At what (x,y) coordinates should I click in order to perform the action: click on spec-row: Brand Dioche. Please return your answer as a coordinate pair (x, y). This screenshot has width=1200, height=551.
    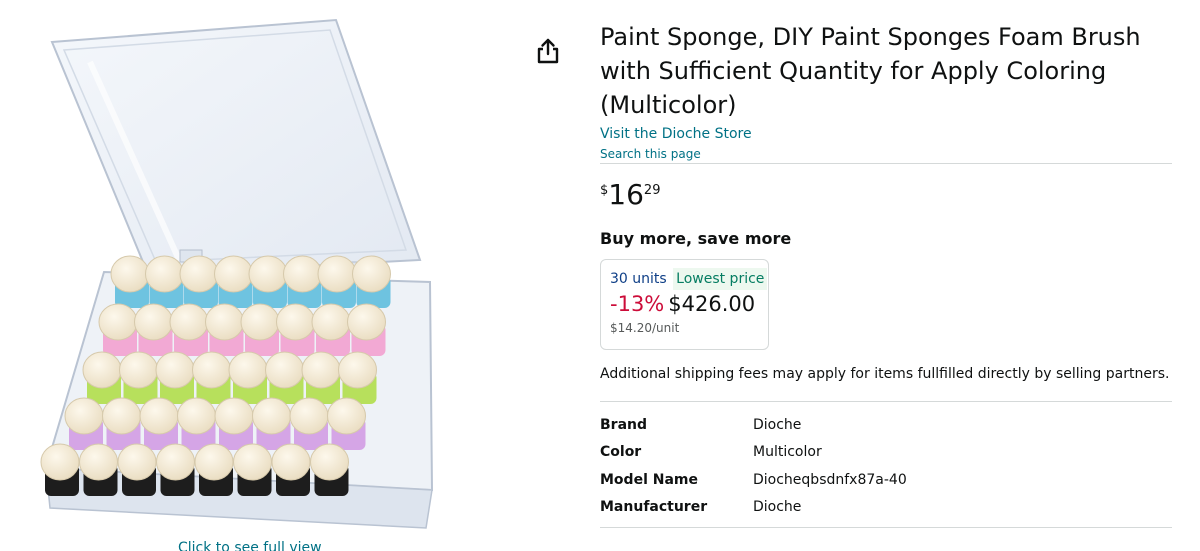
    Looking at the image, I should click on (886, 425).